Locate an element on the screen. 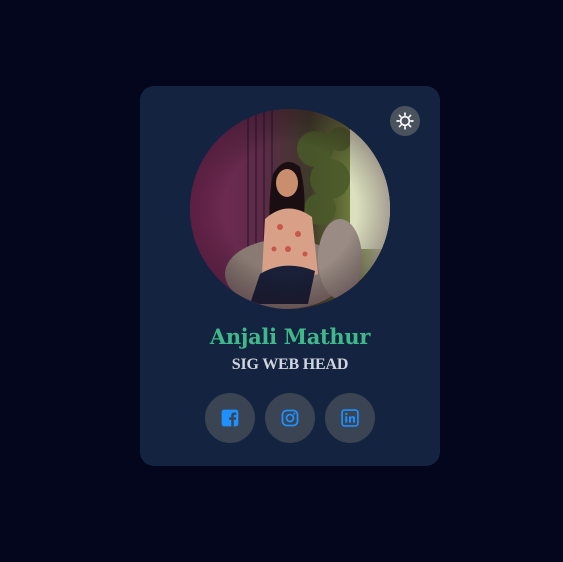  linkedin-icon is located at coordinates (350, 418).